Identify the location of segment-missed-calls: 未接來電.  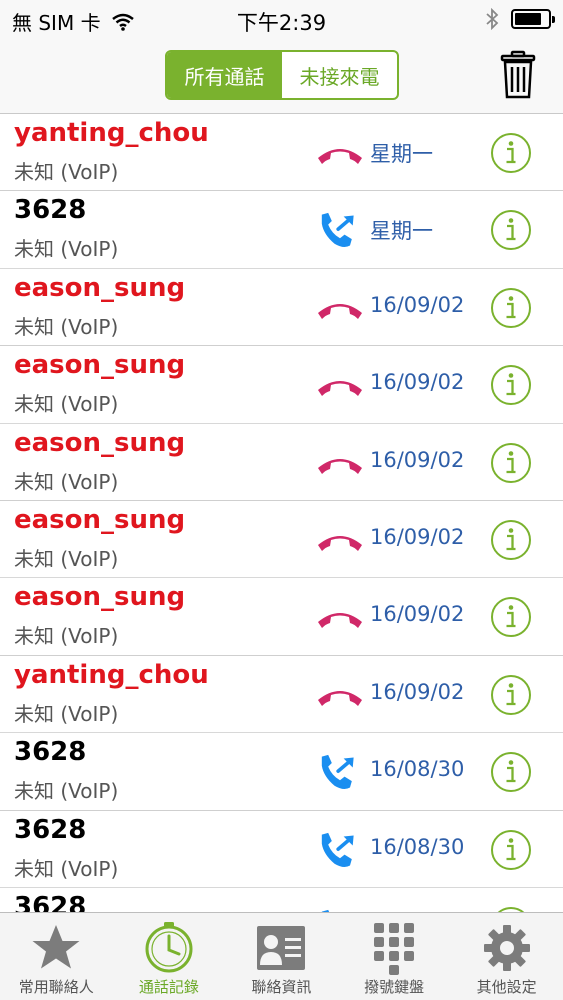
(339, 75).